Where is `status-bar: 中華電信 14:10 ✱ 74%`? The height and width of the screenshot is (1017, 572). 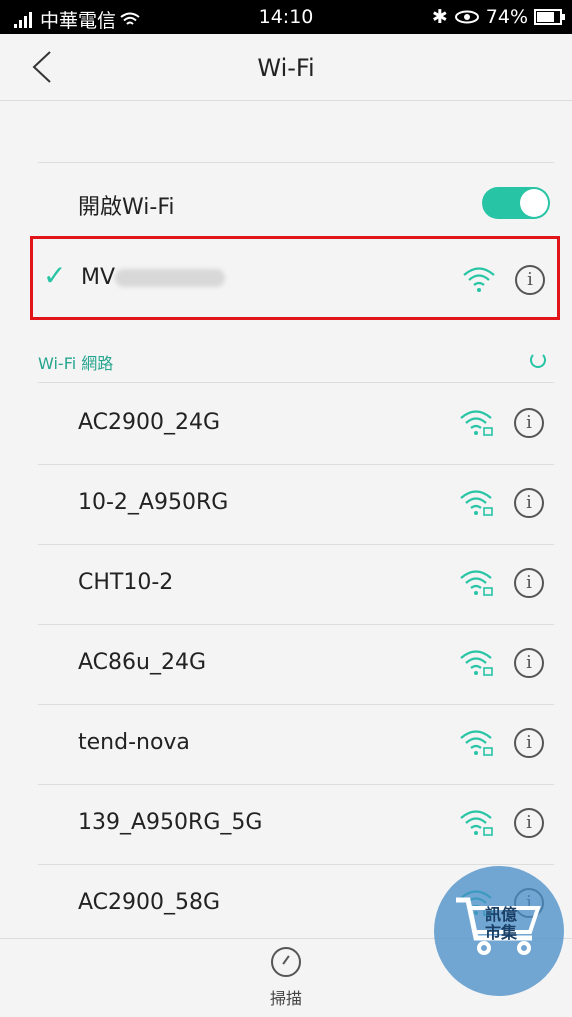
status-bar: 中華電信 14:10 ✱ 74% is located at coordinates (286, 17).